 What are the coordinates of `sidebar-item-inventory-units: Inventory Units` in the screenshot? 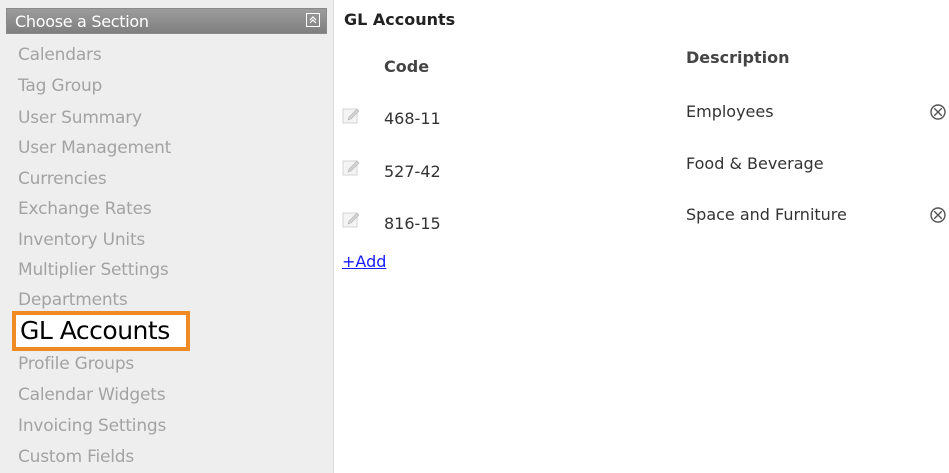 It's located at (81, 240).